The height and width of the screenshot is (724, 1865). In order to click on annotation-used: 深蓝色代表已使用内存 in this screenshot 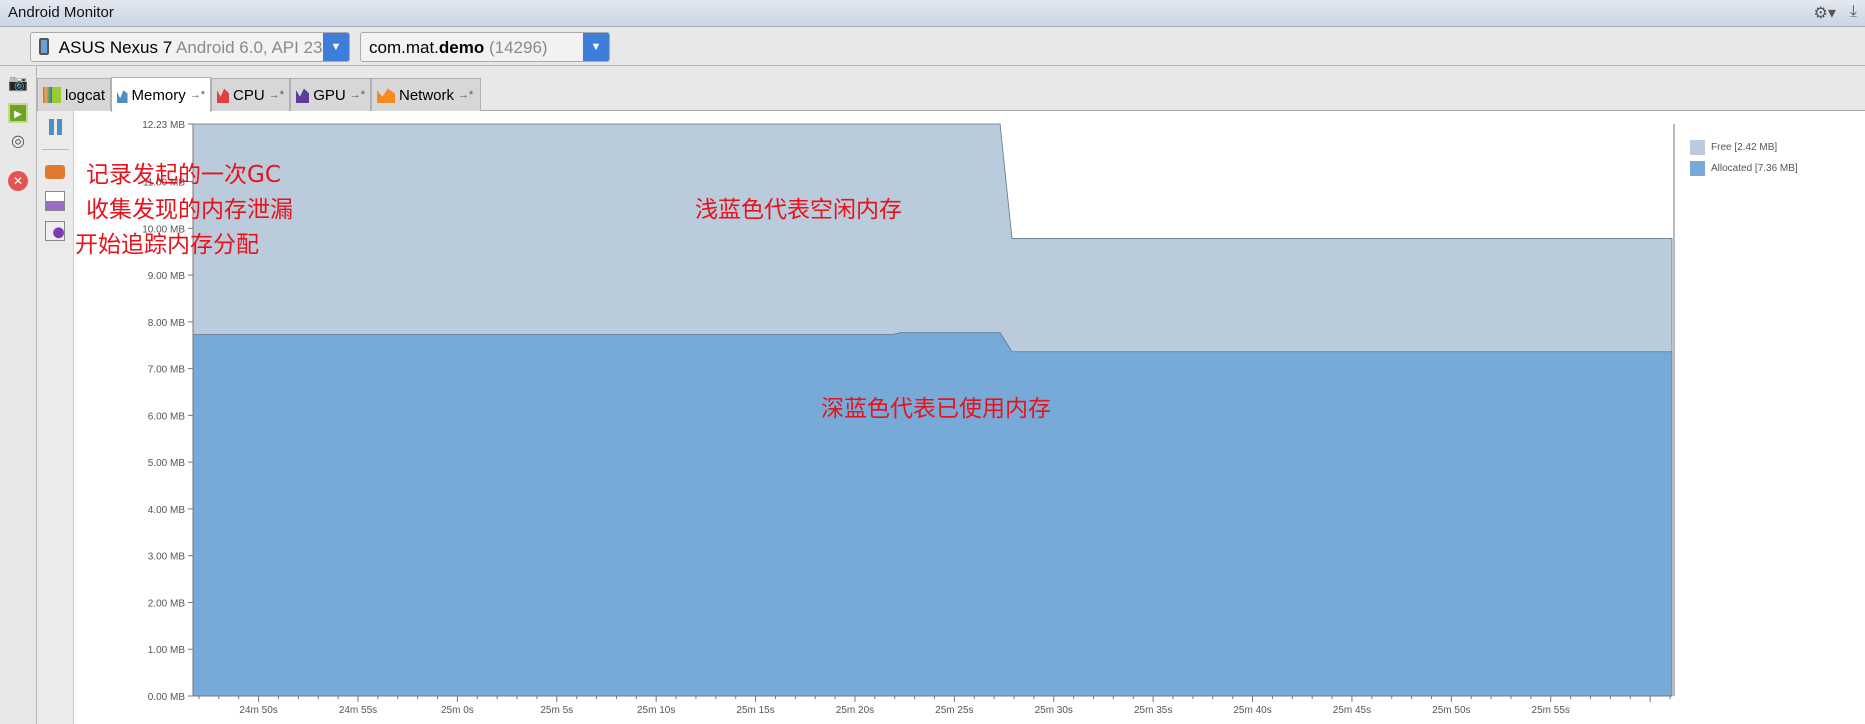, I will do `click(936, 409)`.